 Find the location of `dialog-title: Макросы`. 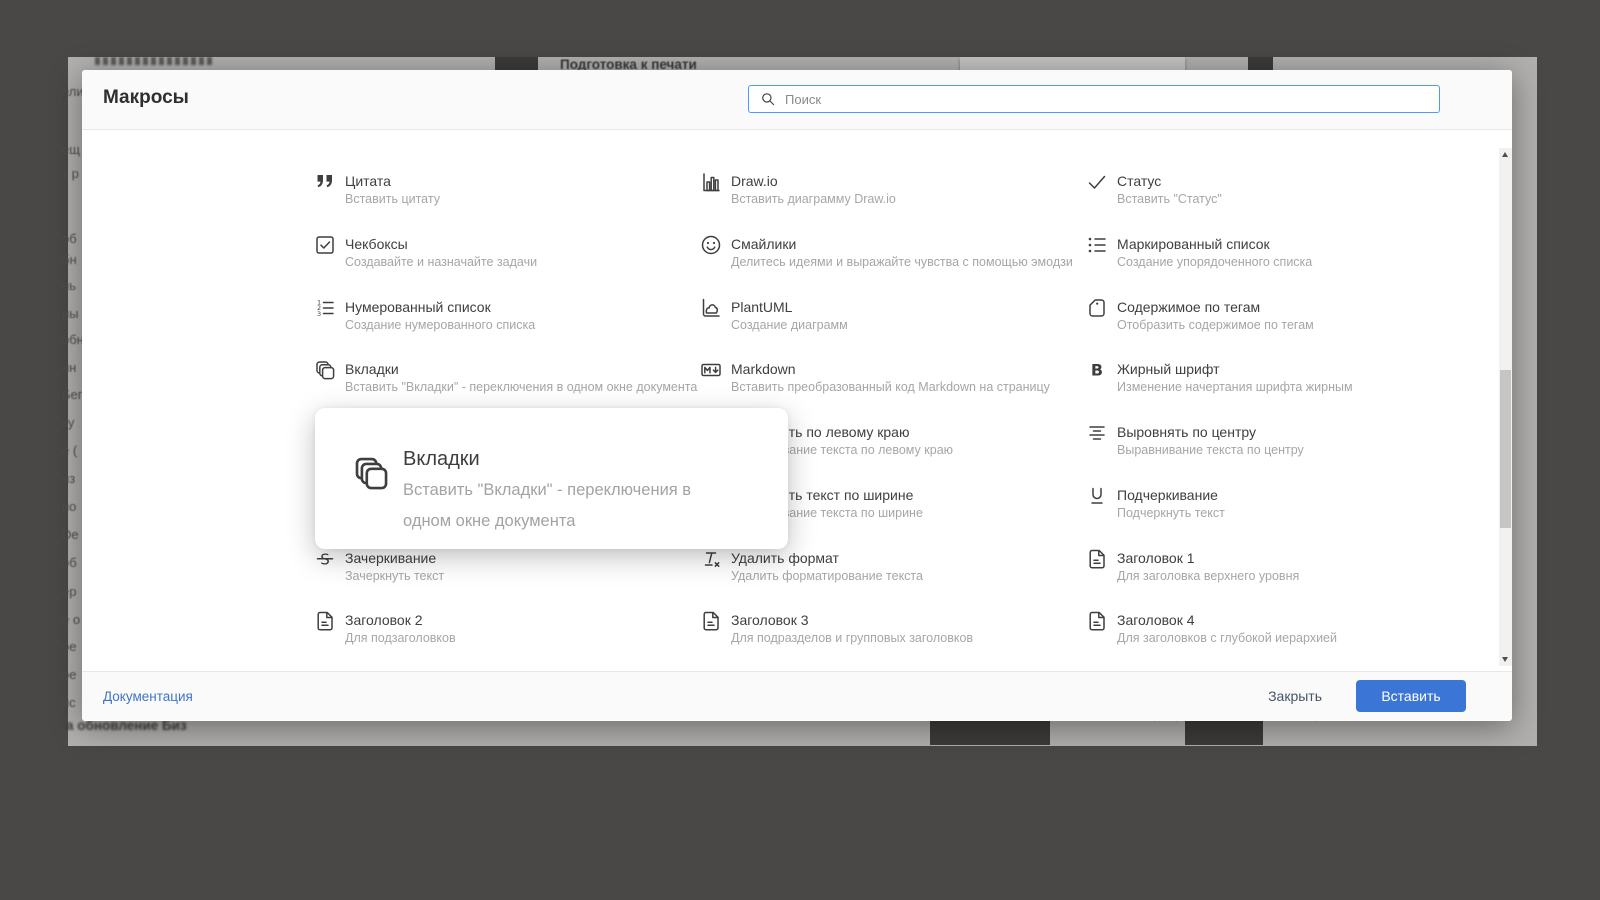

dialog-title: Макросы is located at coordinates (146, 97).